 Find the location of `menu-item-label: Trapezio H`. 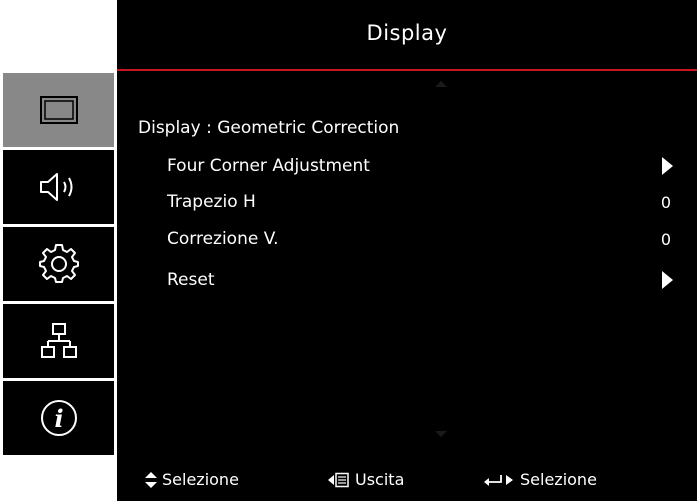

menu-item-label: Trapezio H is located at coordinates (211, 202).